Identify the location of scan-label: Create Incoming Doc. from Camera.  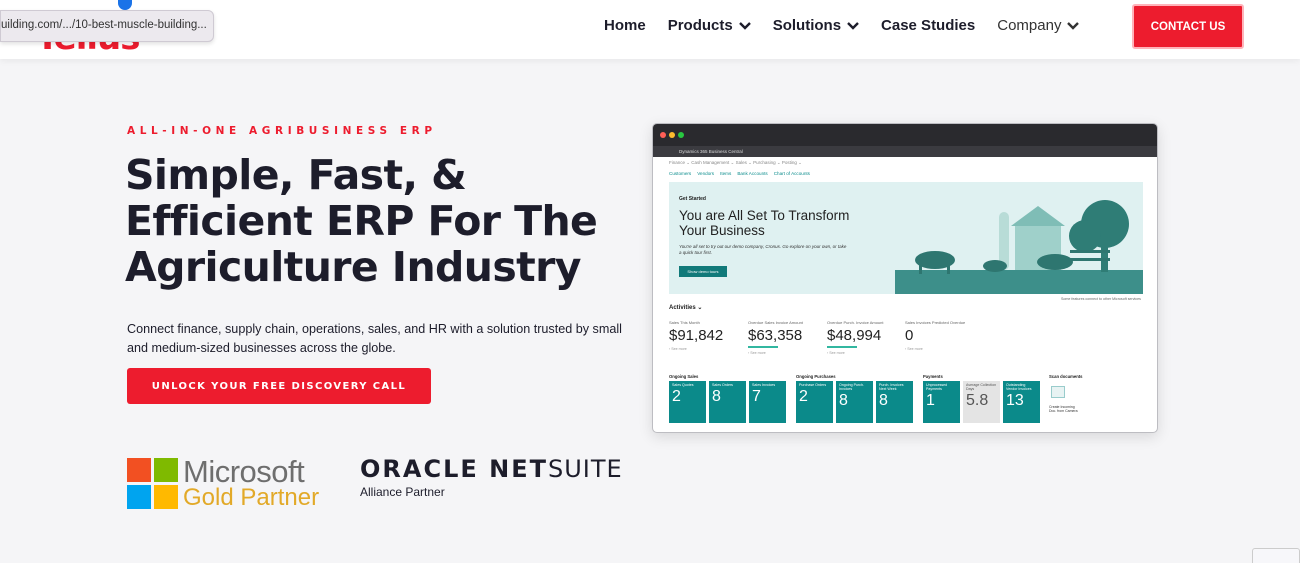
(1063, 409).